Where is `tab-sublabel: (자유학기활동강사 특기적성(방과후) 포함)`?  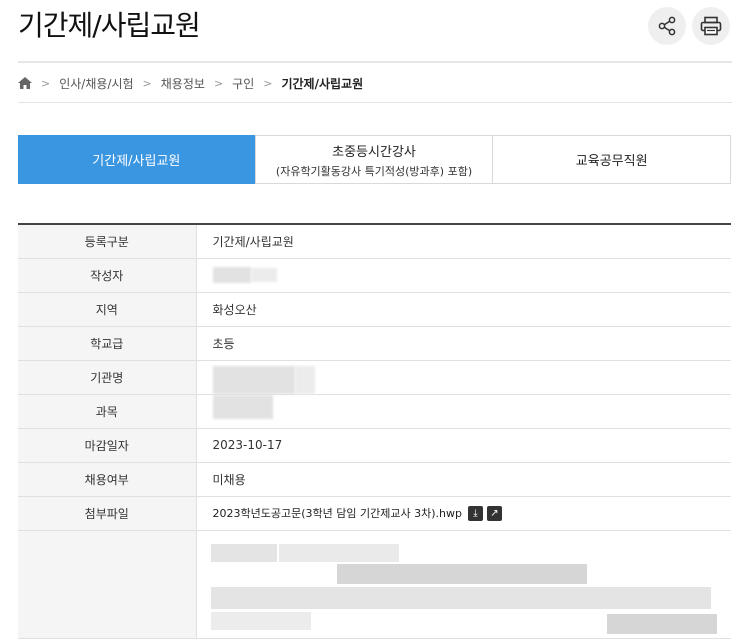 tab-sublabel: (자유학기활동강사 특기적성(방과후) 포함) is located at coordinates (374, 171).